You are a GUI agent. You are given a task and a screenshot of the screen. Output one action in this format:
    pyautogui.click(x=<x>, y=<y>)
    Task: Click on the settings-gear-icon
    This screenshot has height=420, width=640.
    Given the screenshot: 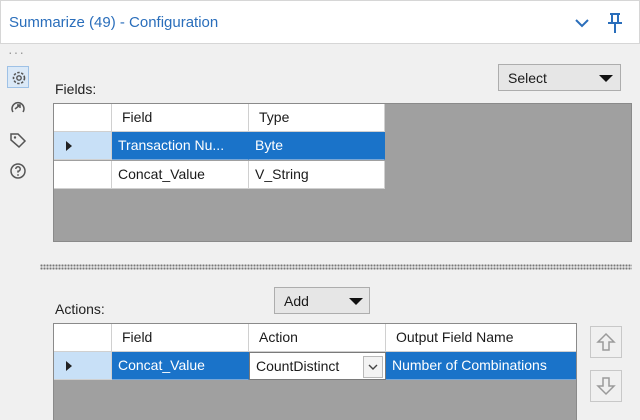 What is the action you would take?
    pyautogui.click(x=18, y=77)
    